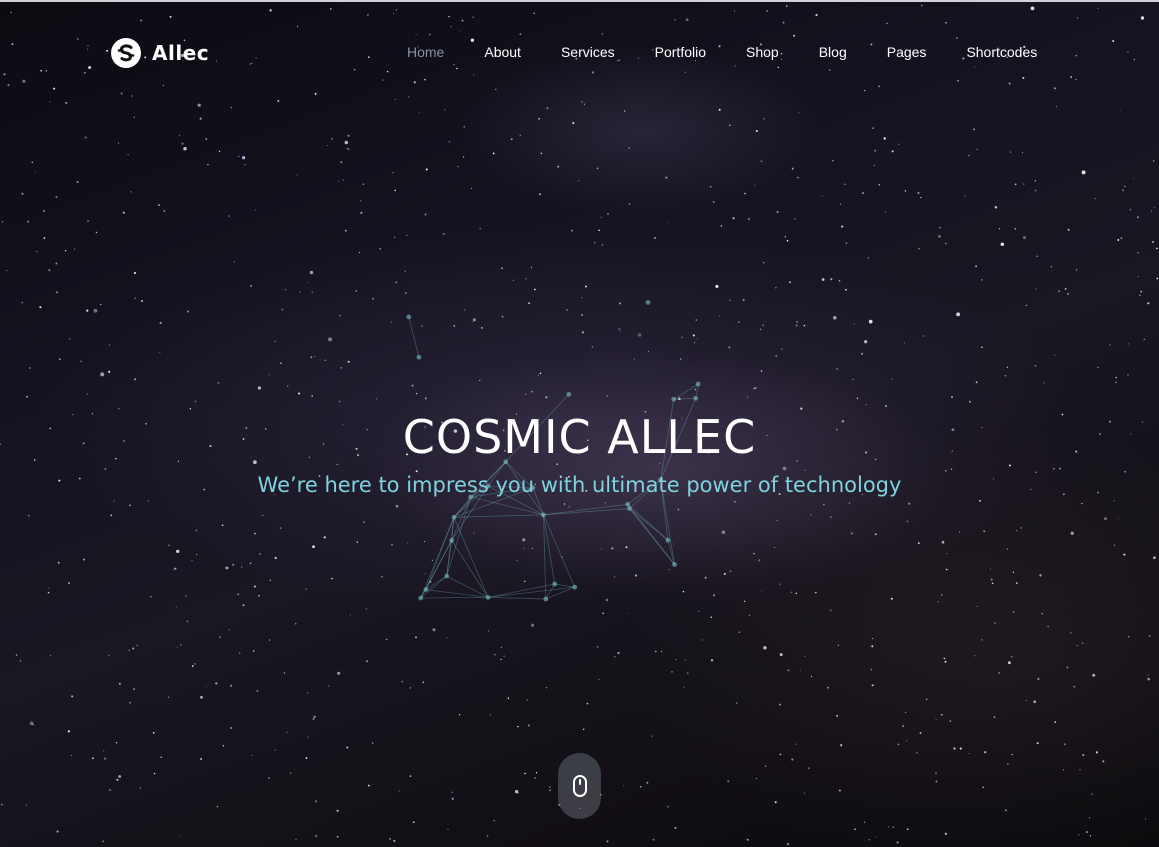 The width and height of the screenshot is (1159, 847). Describe the element at coordinates (680, 52) in the screenshot. I see `nav-item-portfolio: Portfolio` at that location.